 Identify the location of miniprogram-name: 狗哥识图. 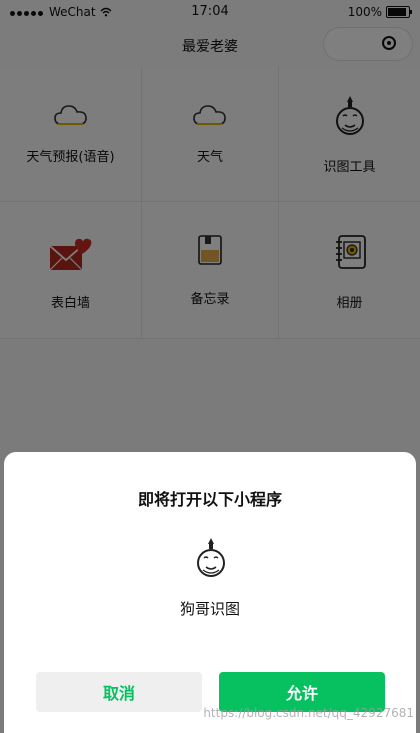
(209, 609).